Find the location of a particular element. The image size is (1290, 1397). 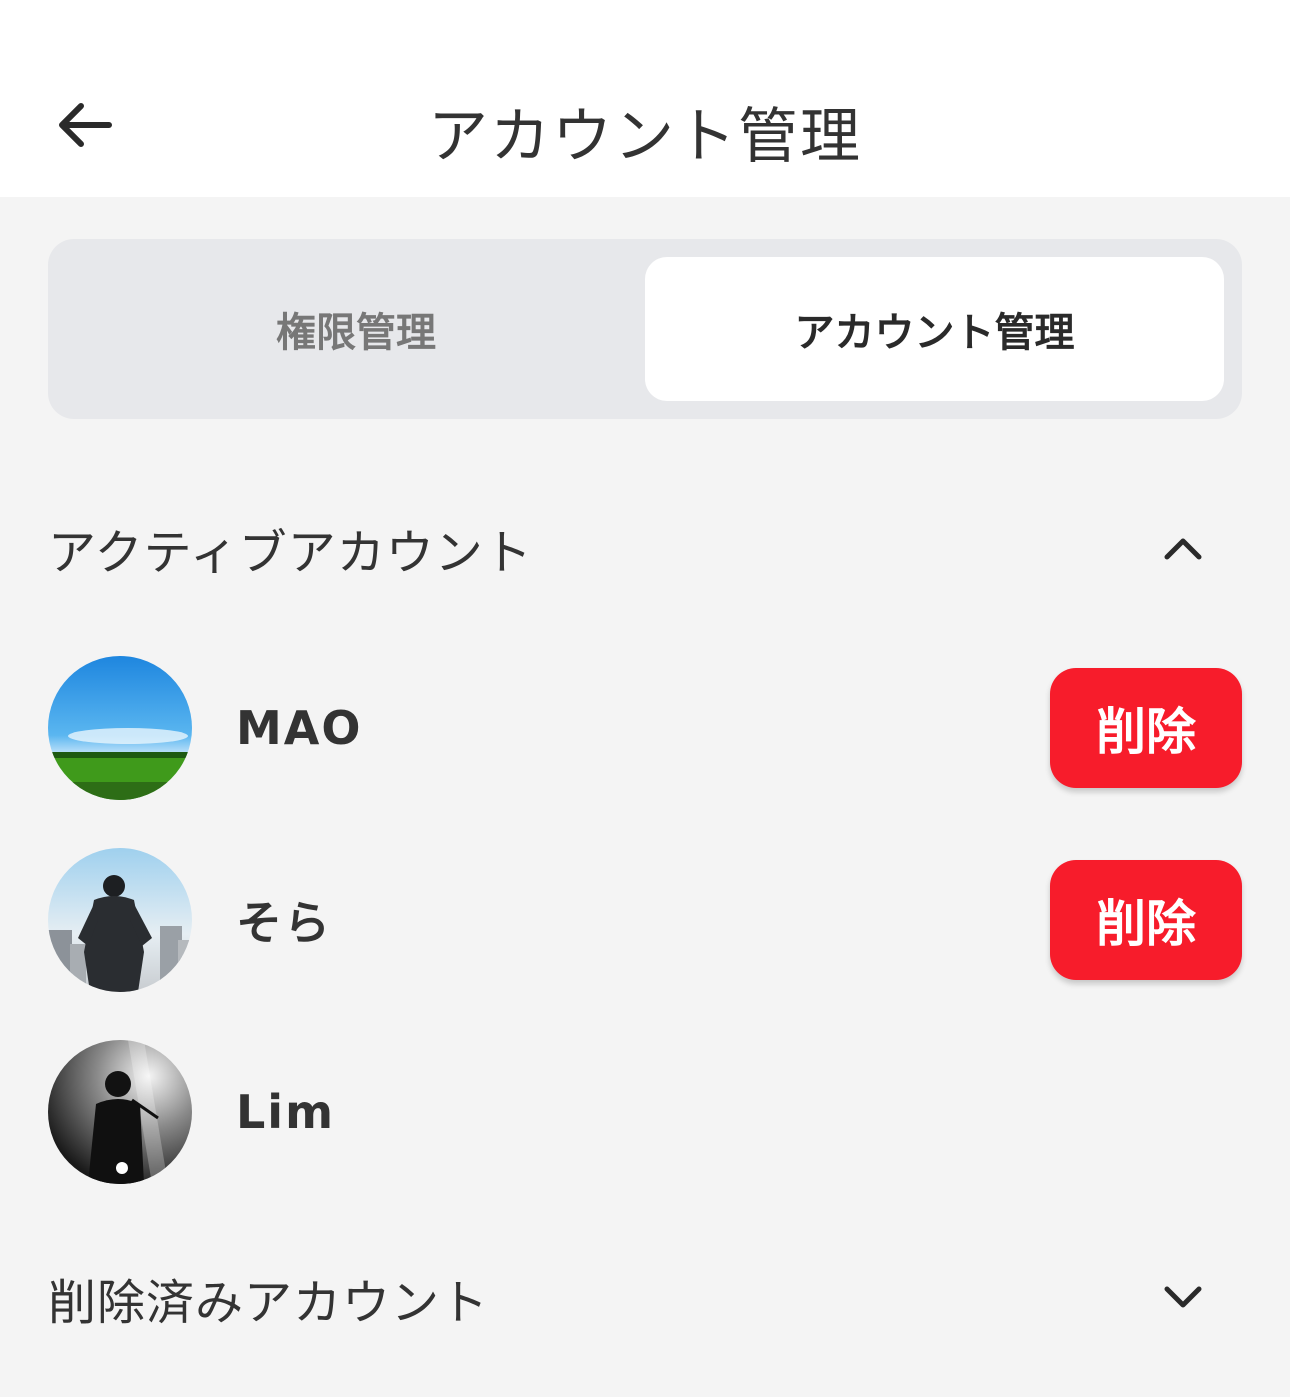

chevron-down-icon is located at coordinates (1183, 1298).